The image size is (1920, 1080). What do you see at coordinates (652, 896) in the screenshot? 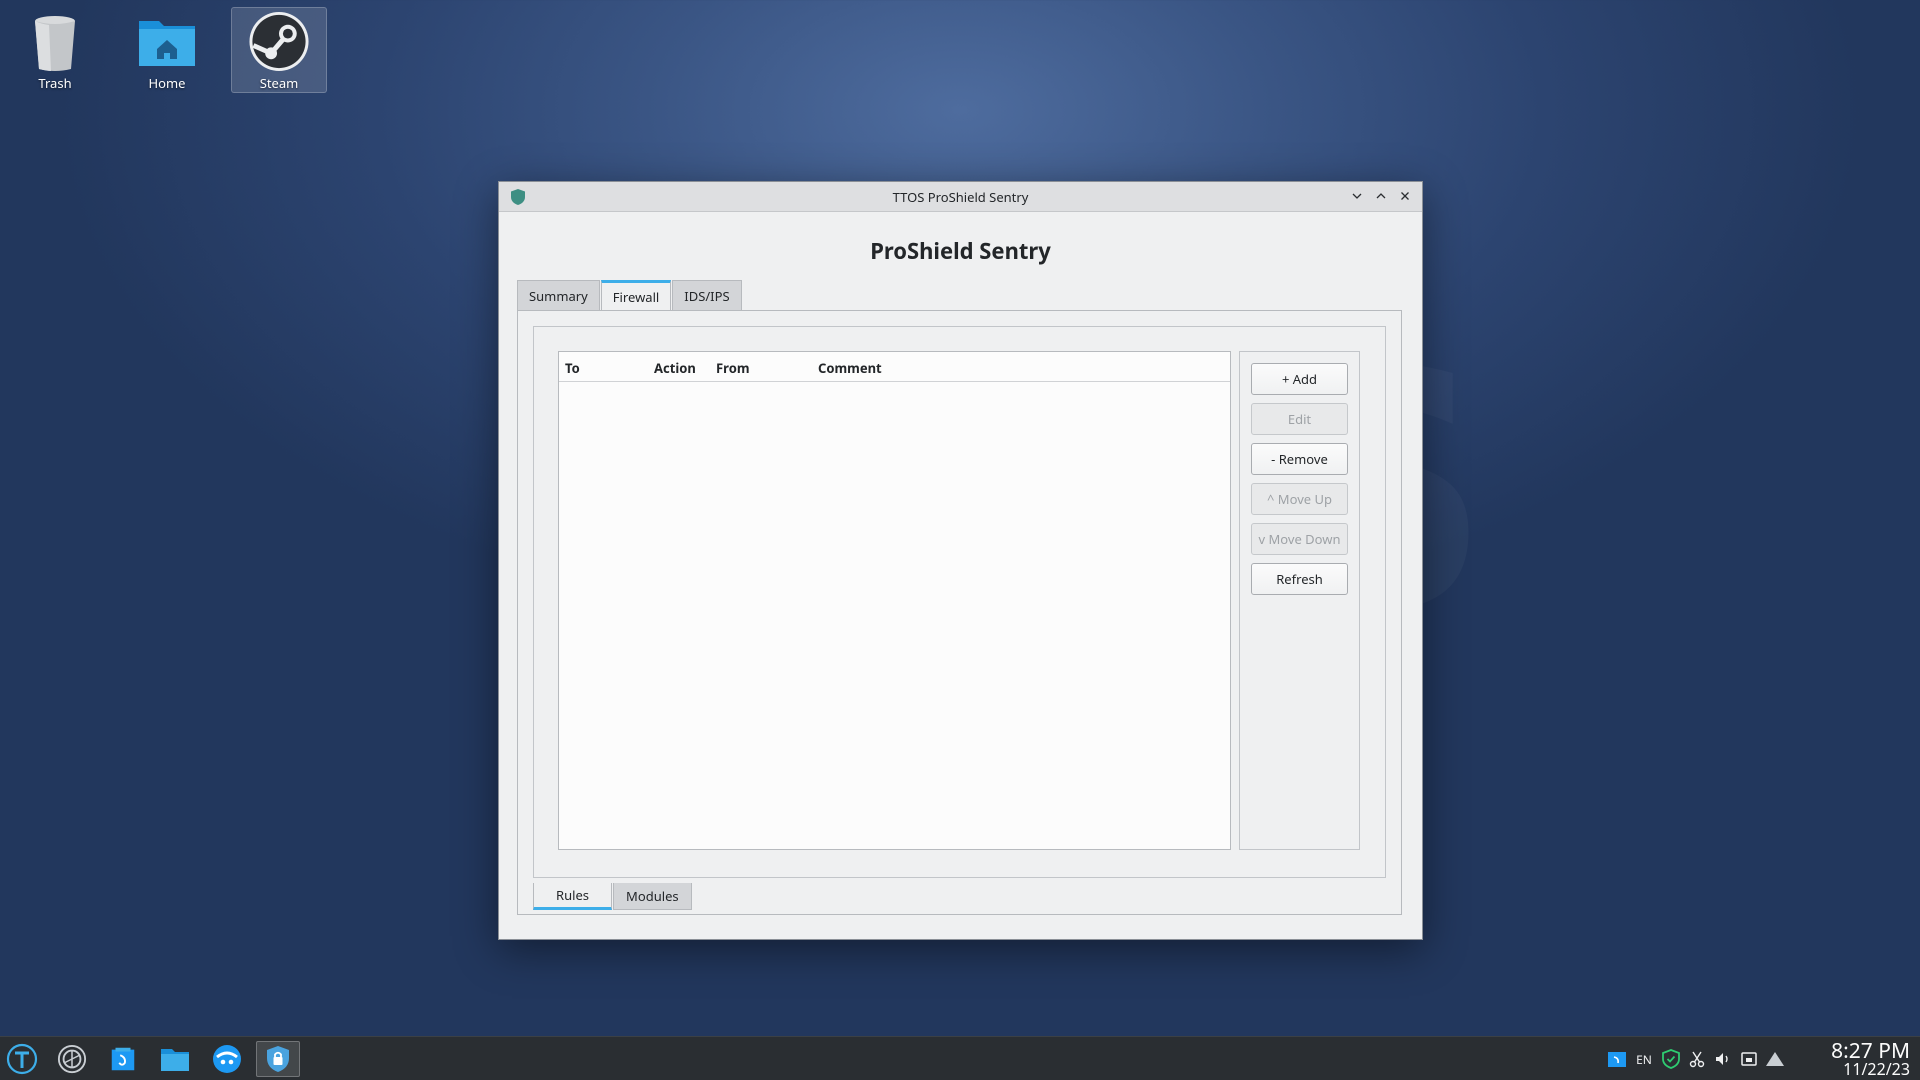
I see `tab-modules: Modules` at bounding box center [652, 896].